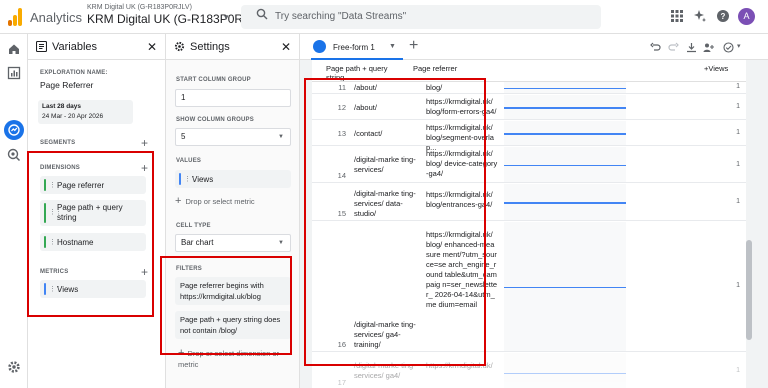 The image size is (768, 388). What do you see at coordinates (233, 243) in the screenshot?
I see `cell-type-select: Bar chart ▼` at bounding box center [233, 243].